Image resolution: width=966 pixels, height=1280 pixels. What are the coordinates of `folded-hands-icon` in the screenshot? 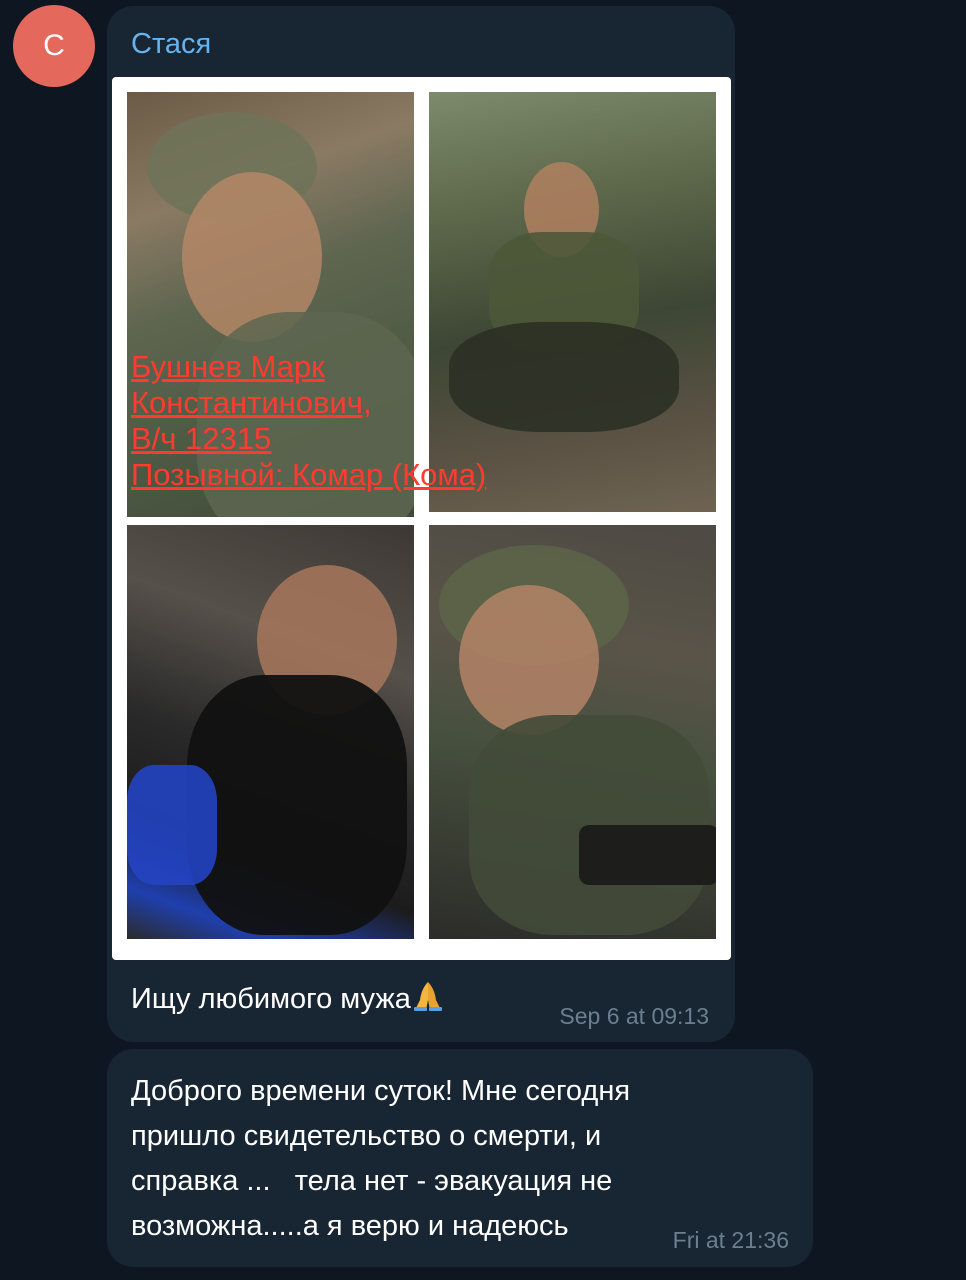 It's located at (428, 997).